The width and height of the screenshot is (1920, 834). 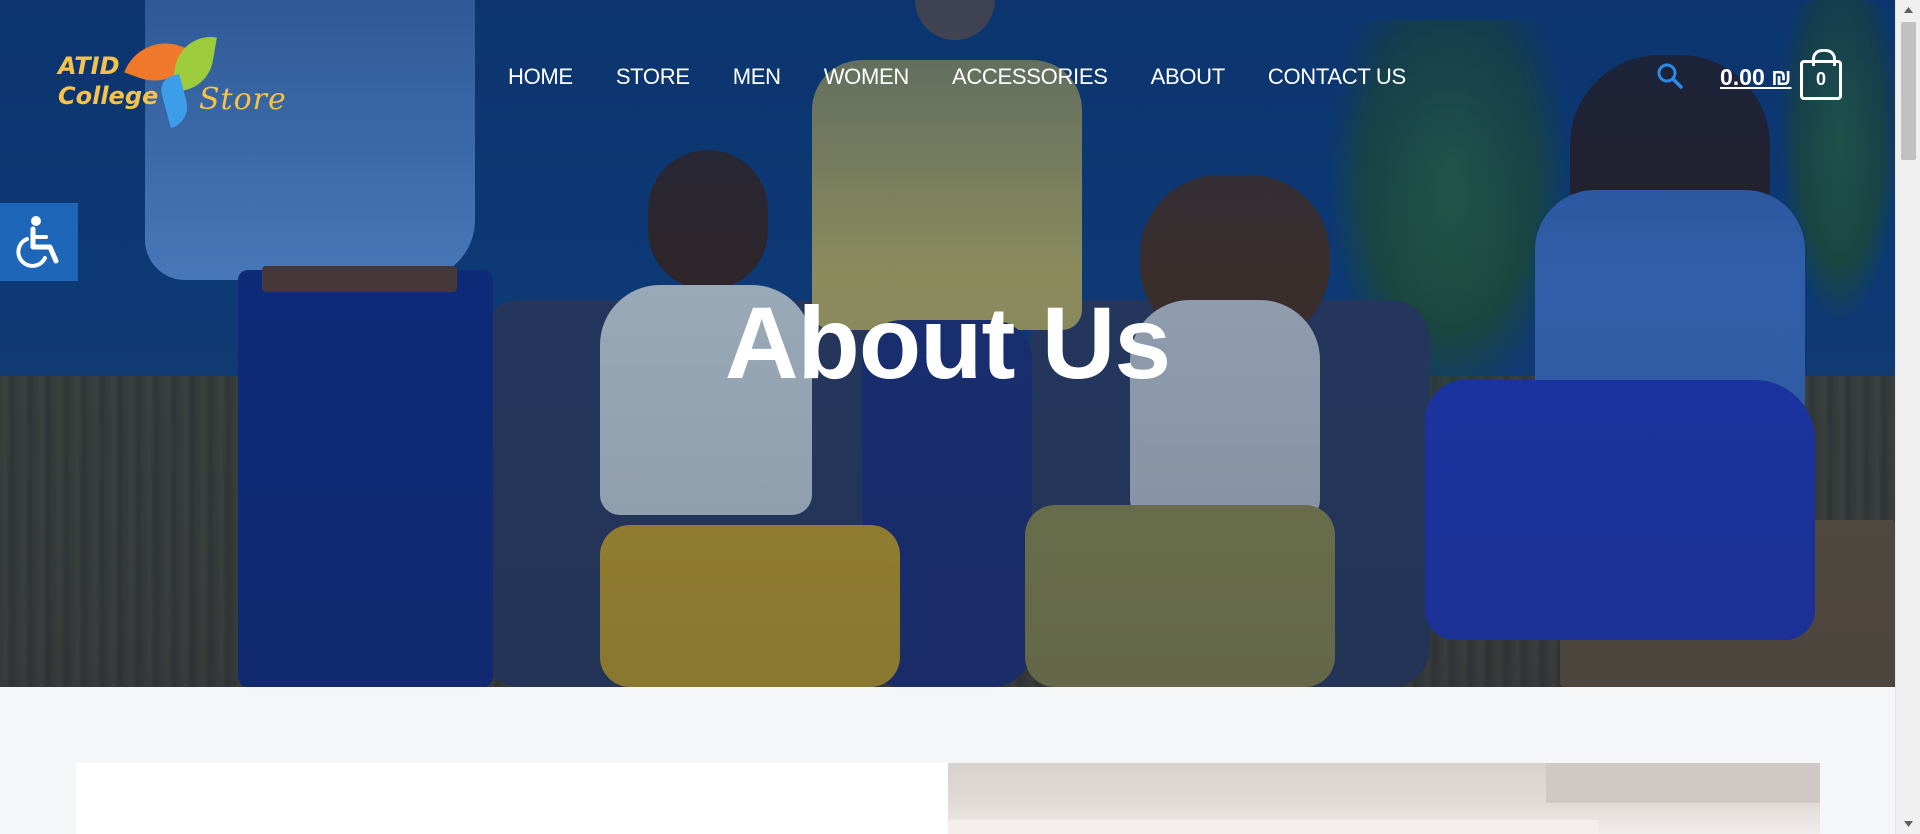 I want to click on page-scrollbar, so click(x=1907, y=417).